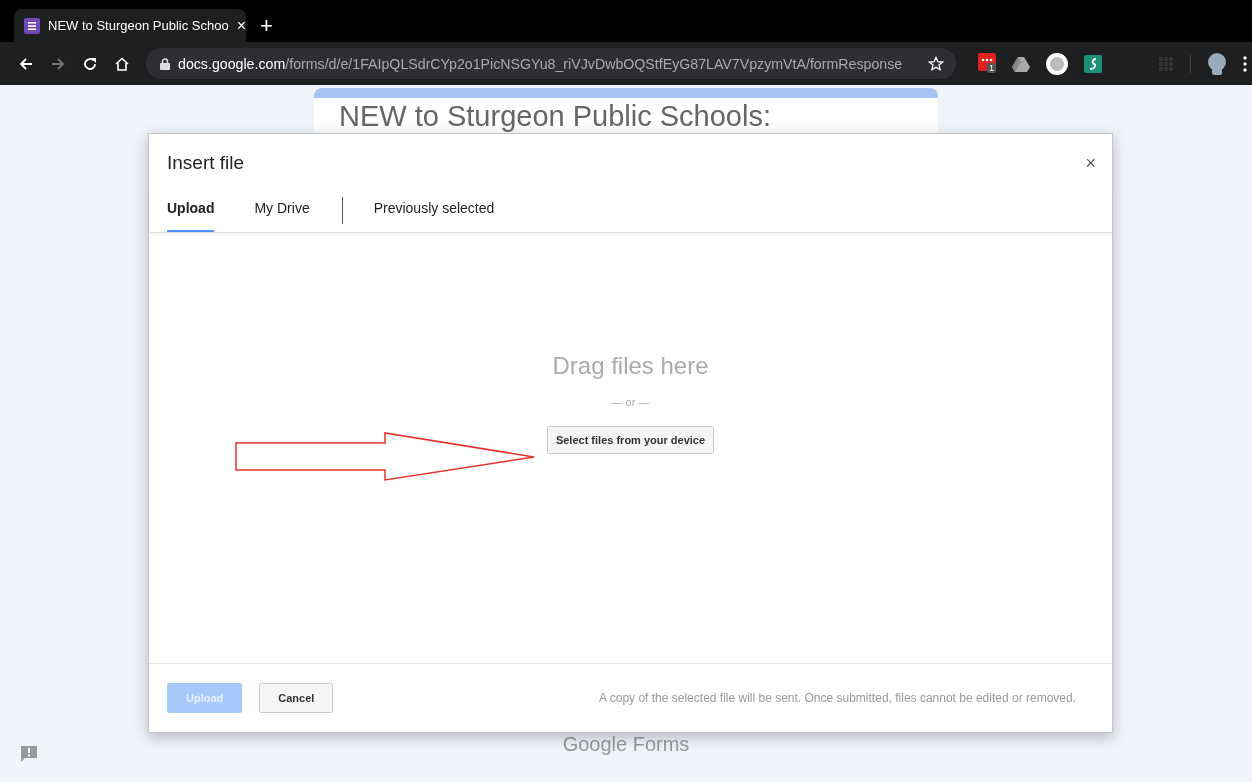 Image resolution: width=1252 pixels, height=782 pixels. Describe the element at coordinates (29, 754) in the screenshot. I see `feedback-icon` at that location.